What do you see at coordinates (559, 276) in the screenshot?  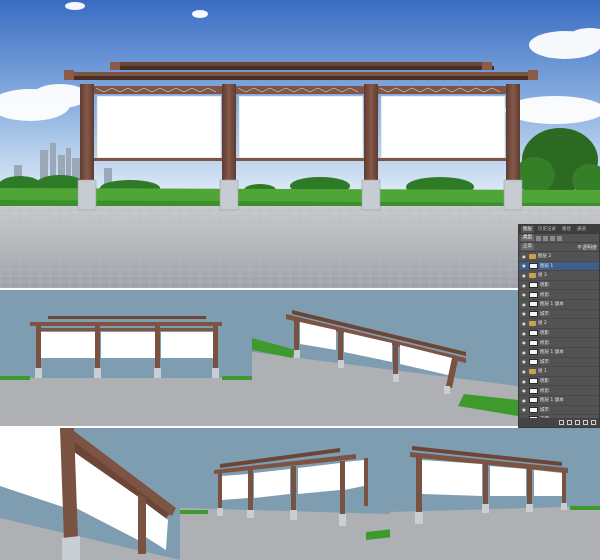 I see `layer-row: ● 组 3` at bounding box center [559, 276].